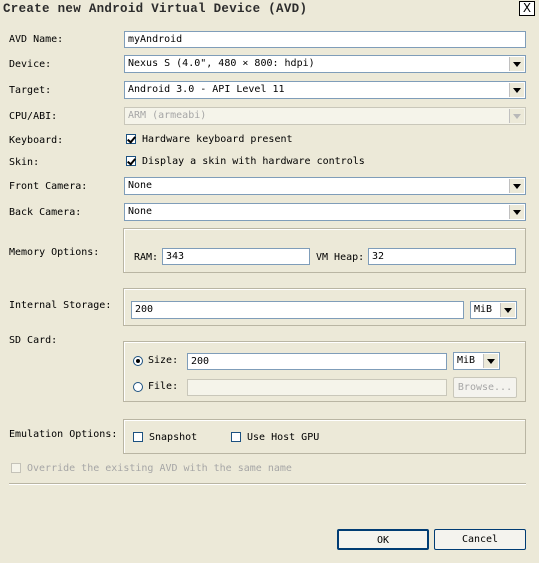 This screenshot has height=563, width=539. Describe the element at coordinates (175, 256) in the screenshot. I see `ram-value: 343` at that location.